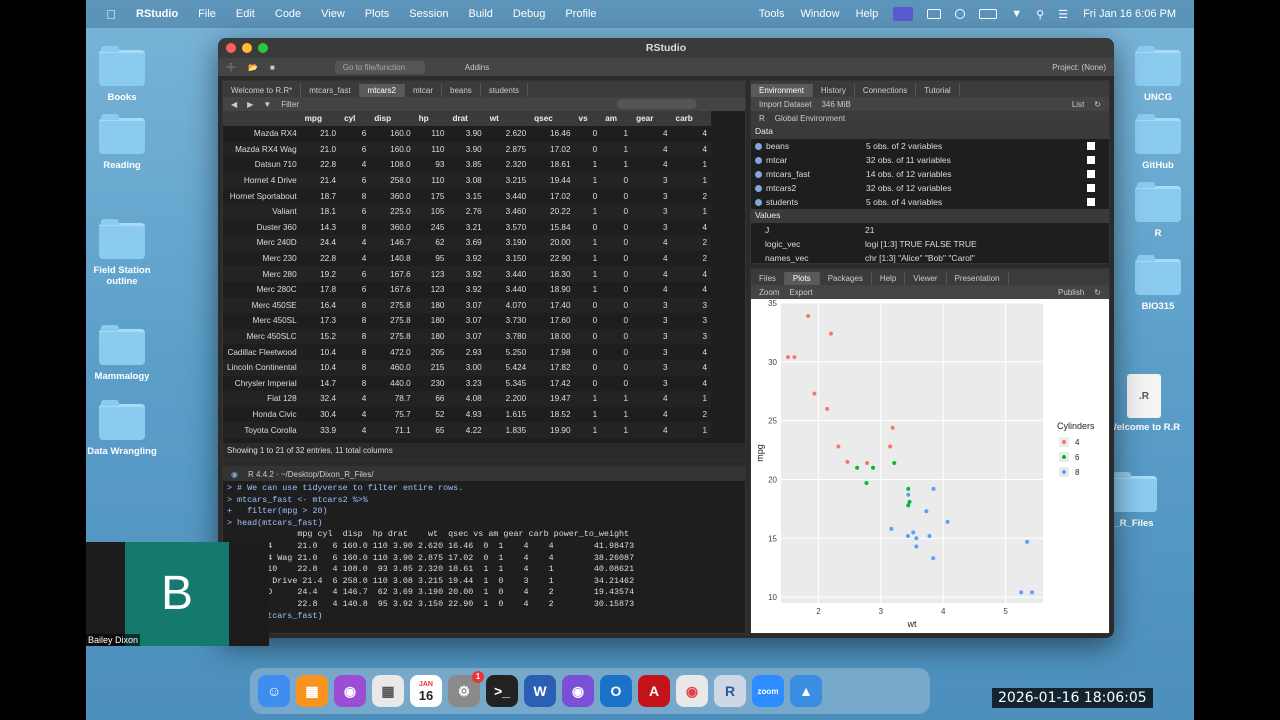  What do you see at coordinates (657, 104) in the screenshot?
I see `table-search-input` at bounding box center [657, 104].